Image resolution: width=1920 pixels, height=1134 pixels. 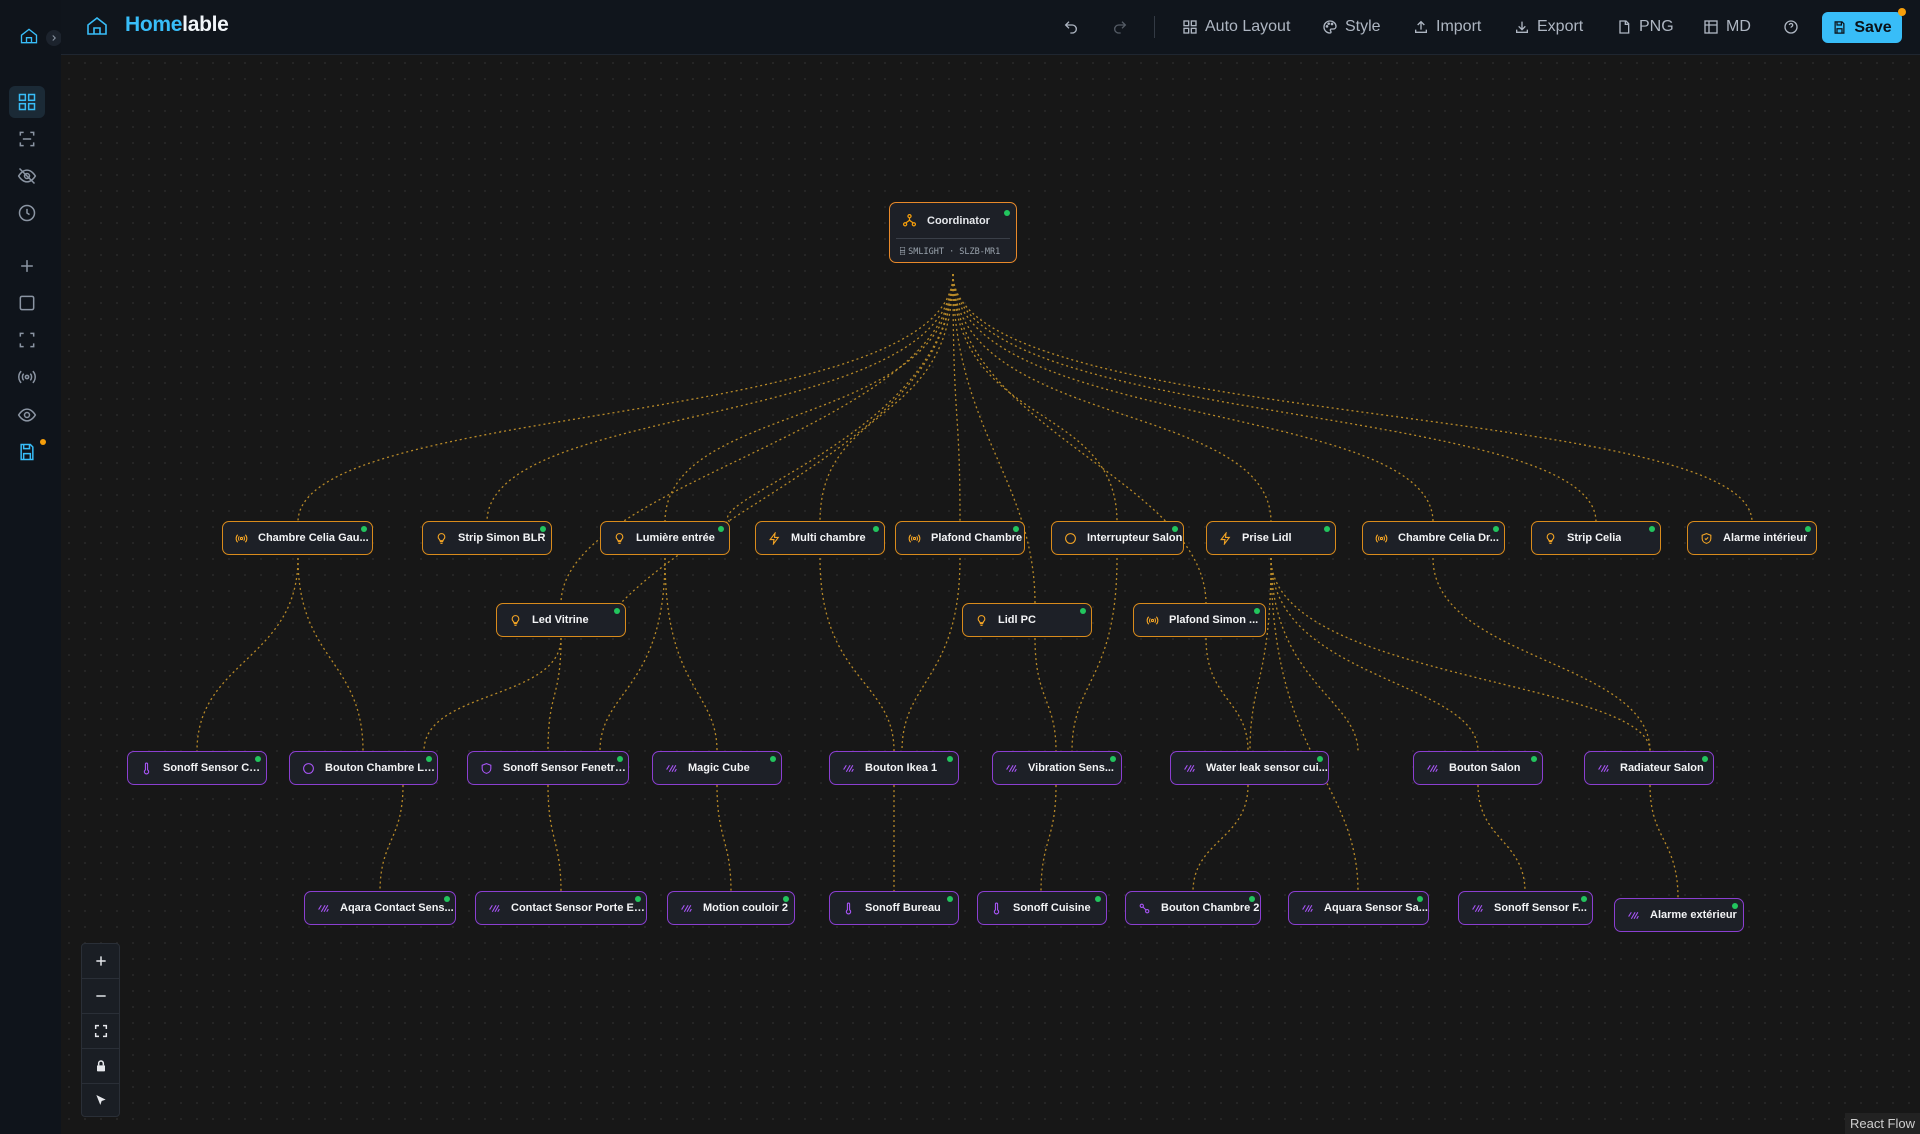 What do you see at coordinates (565, 768) in the screenshot?
I see `node-label: Sonoff Sensor Fenetre 2` at bounding box center [565, 768].